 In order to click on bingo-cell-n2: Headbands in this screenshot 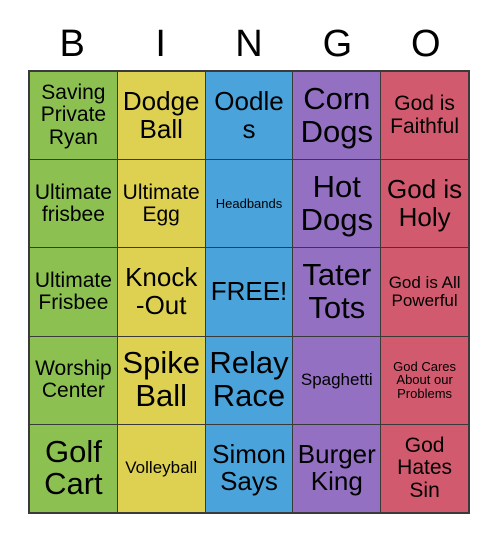, I will do `click(249, 204)`.